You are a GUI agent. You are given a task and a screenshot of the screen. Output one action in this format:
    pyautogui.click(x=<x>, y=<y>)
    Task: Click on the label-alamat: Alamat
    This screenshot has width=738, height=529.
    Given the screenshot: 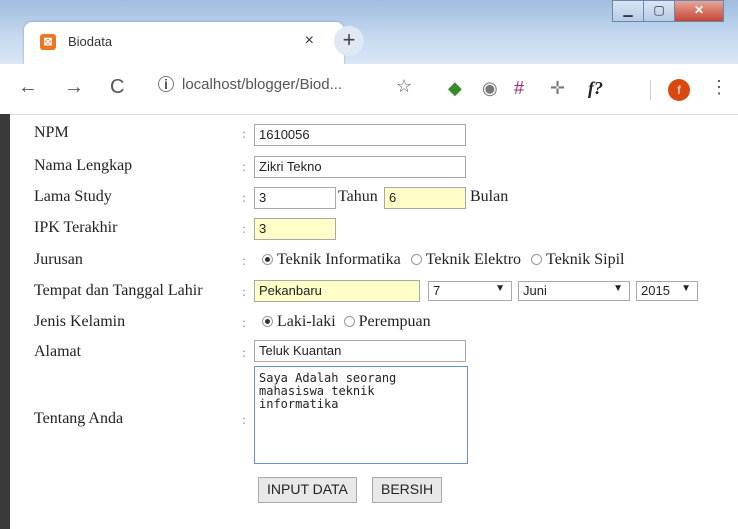 What is the action you would take?
    pyautogui.click(x=58, y=351)
    